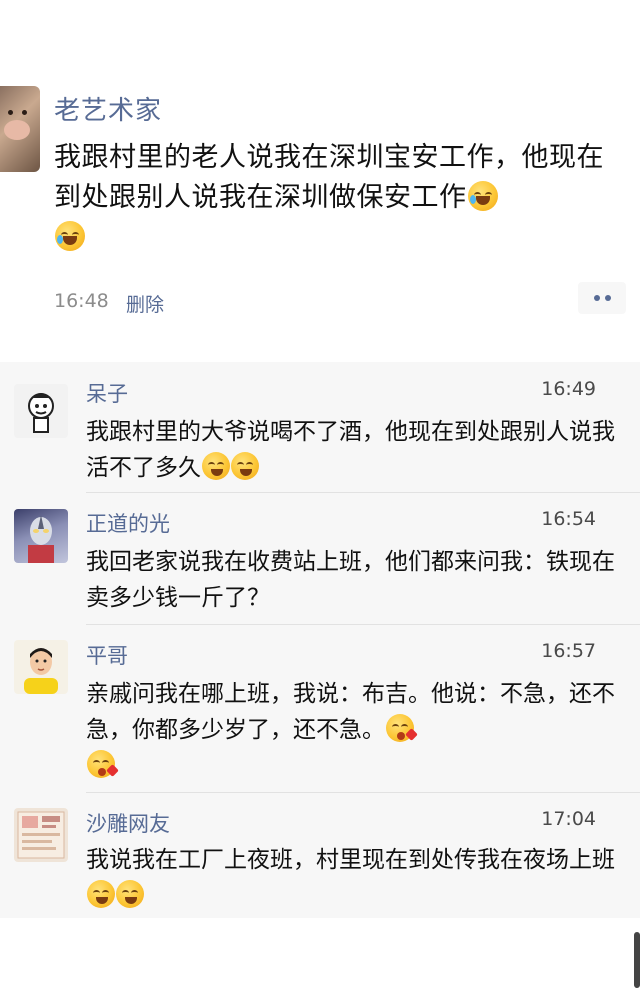  What do you see at coordinates (145, 303) in the screenshot?
I see `delete-link: 删除` at bounding box center [145, 303].